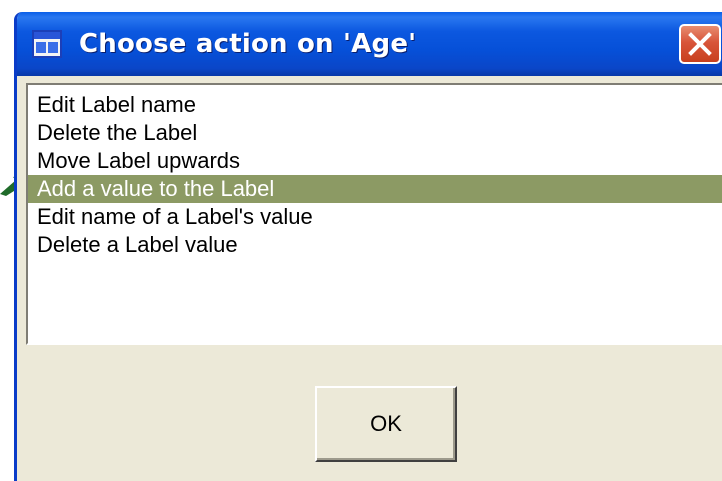 Image resolution: width=722 pixels, height=481 pixels. I want to click on list-item-delete-label-value: Delete a Label value, so click(375, 245).